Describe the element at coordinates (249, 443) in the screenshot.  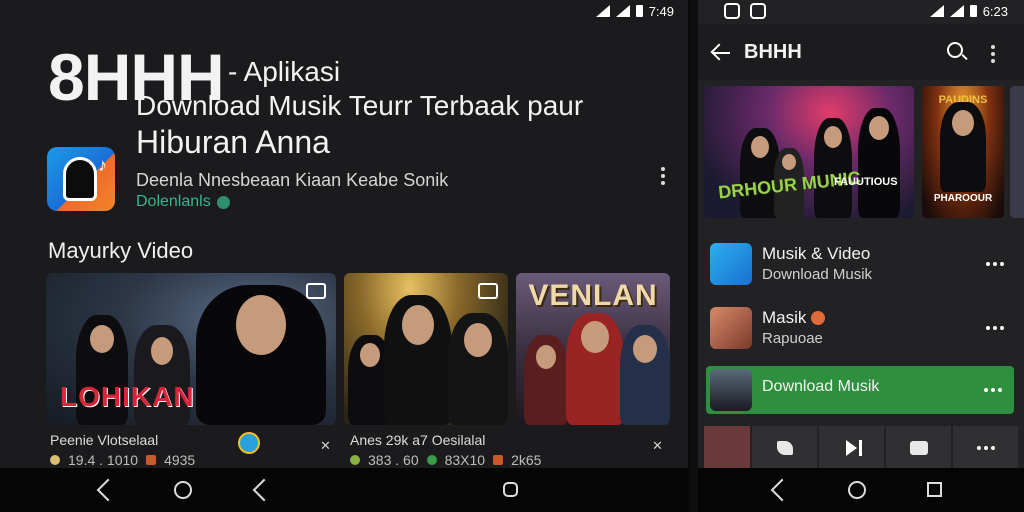
I see `channel-avatar-icon` at that location.